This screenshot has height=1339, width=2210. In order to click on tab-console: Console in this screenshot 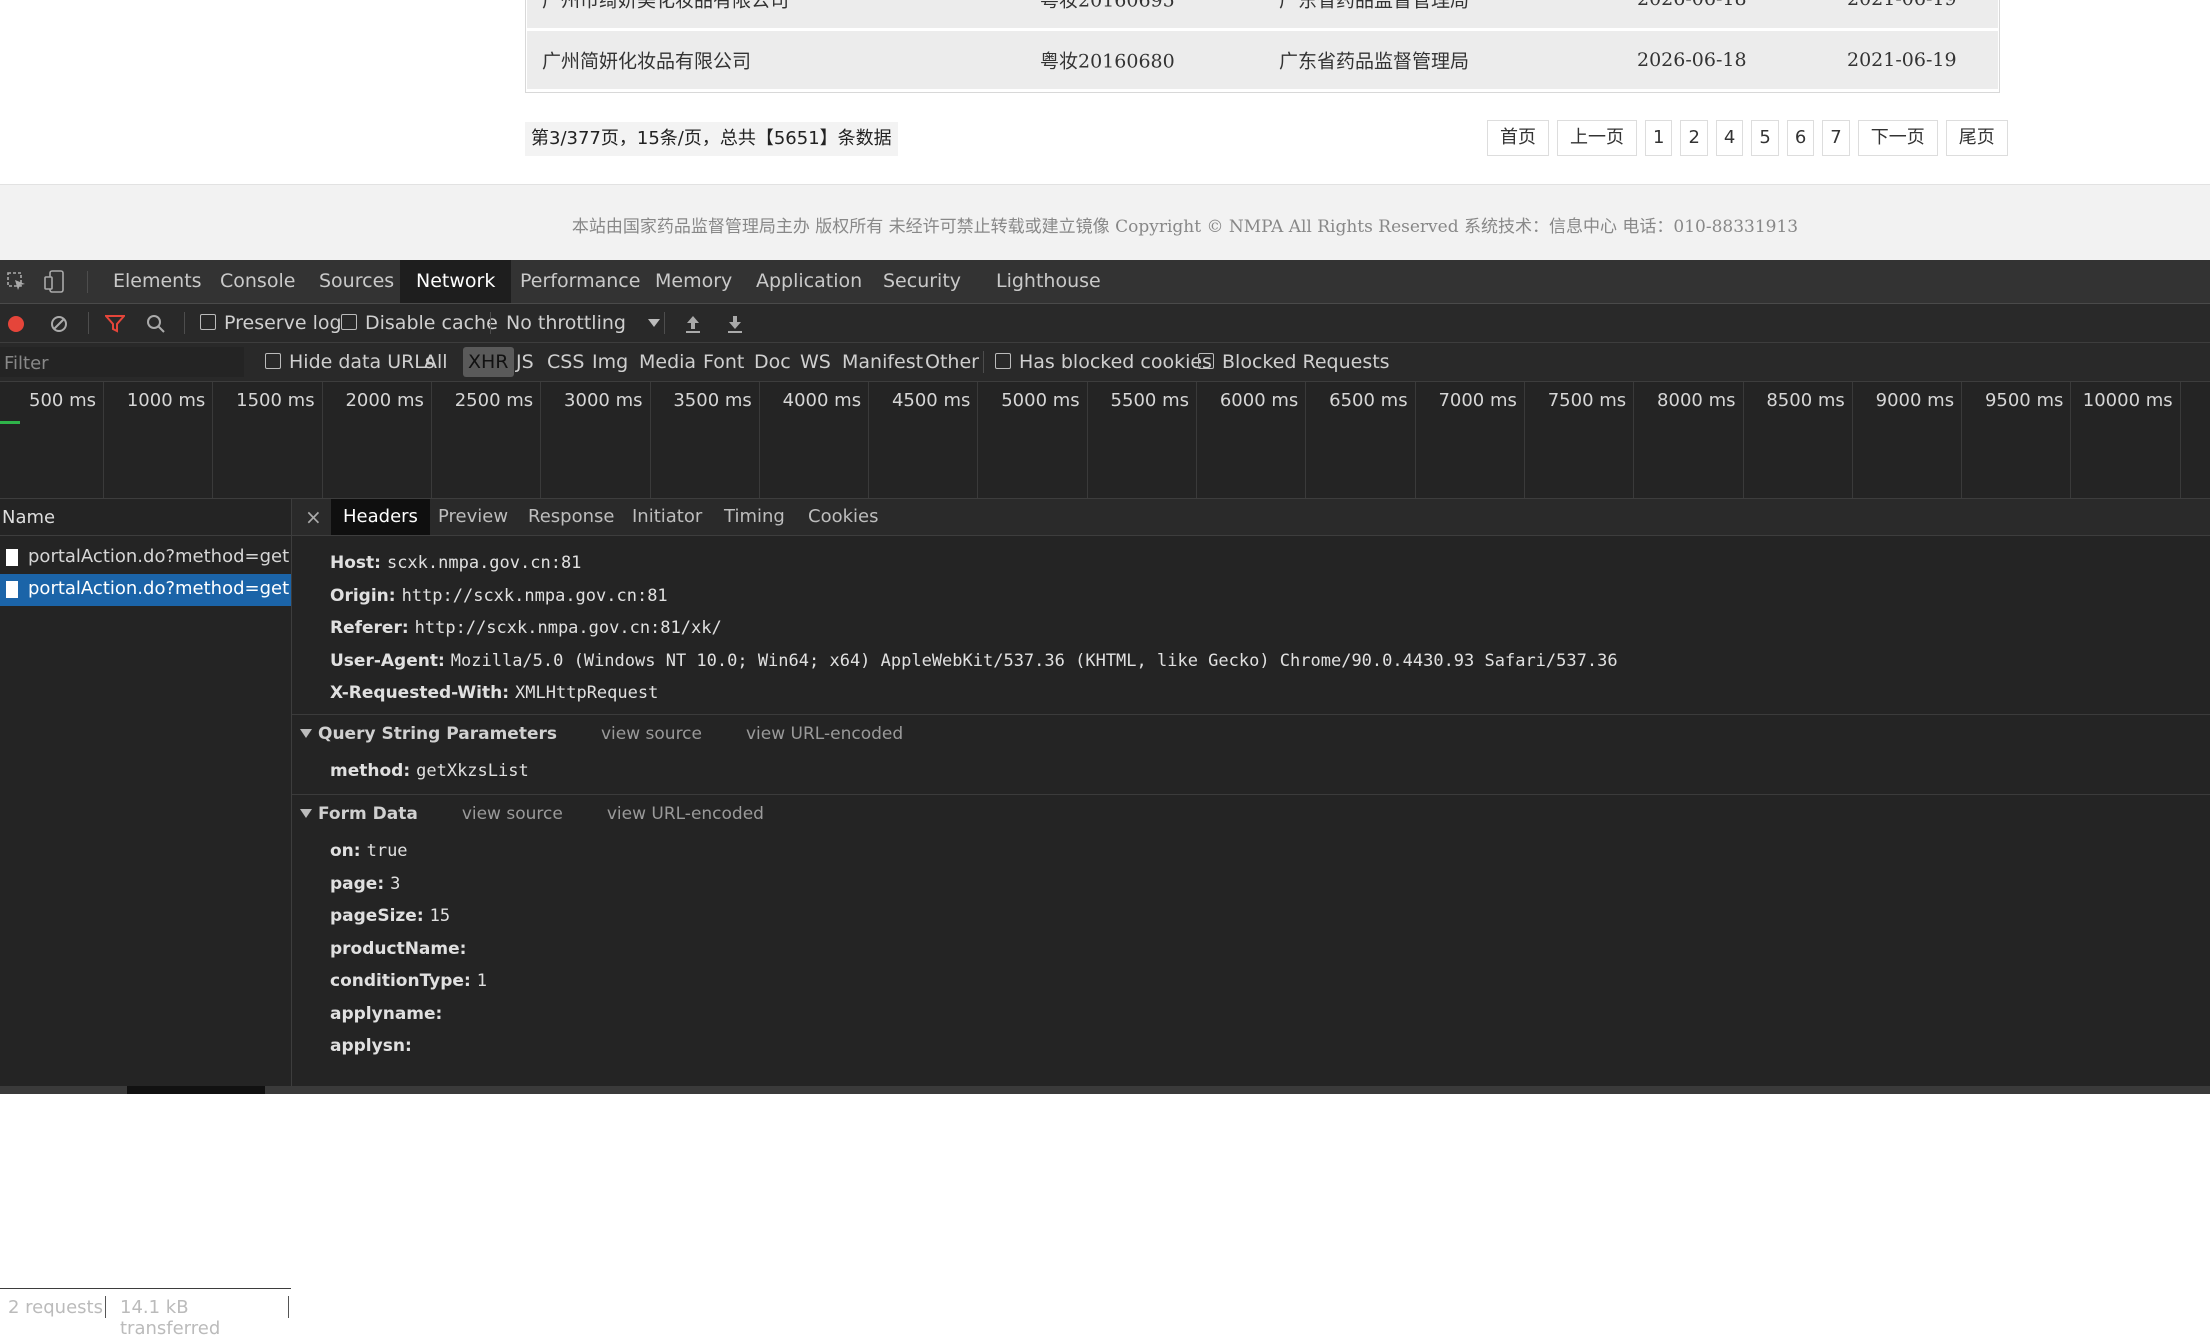, I will do `click(257, 281)`.